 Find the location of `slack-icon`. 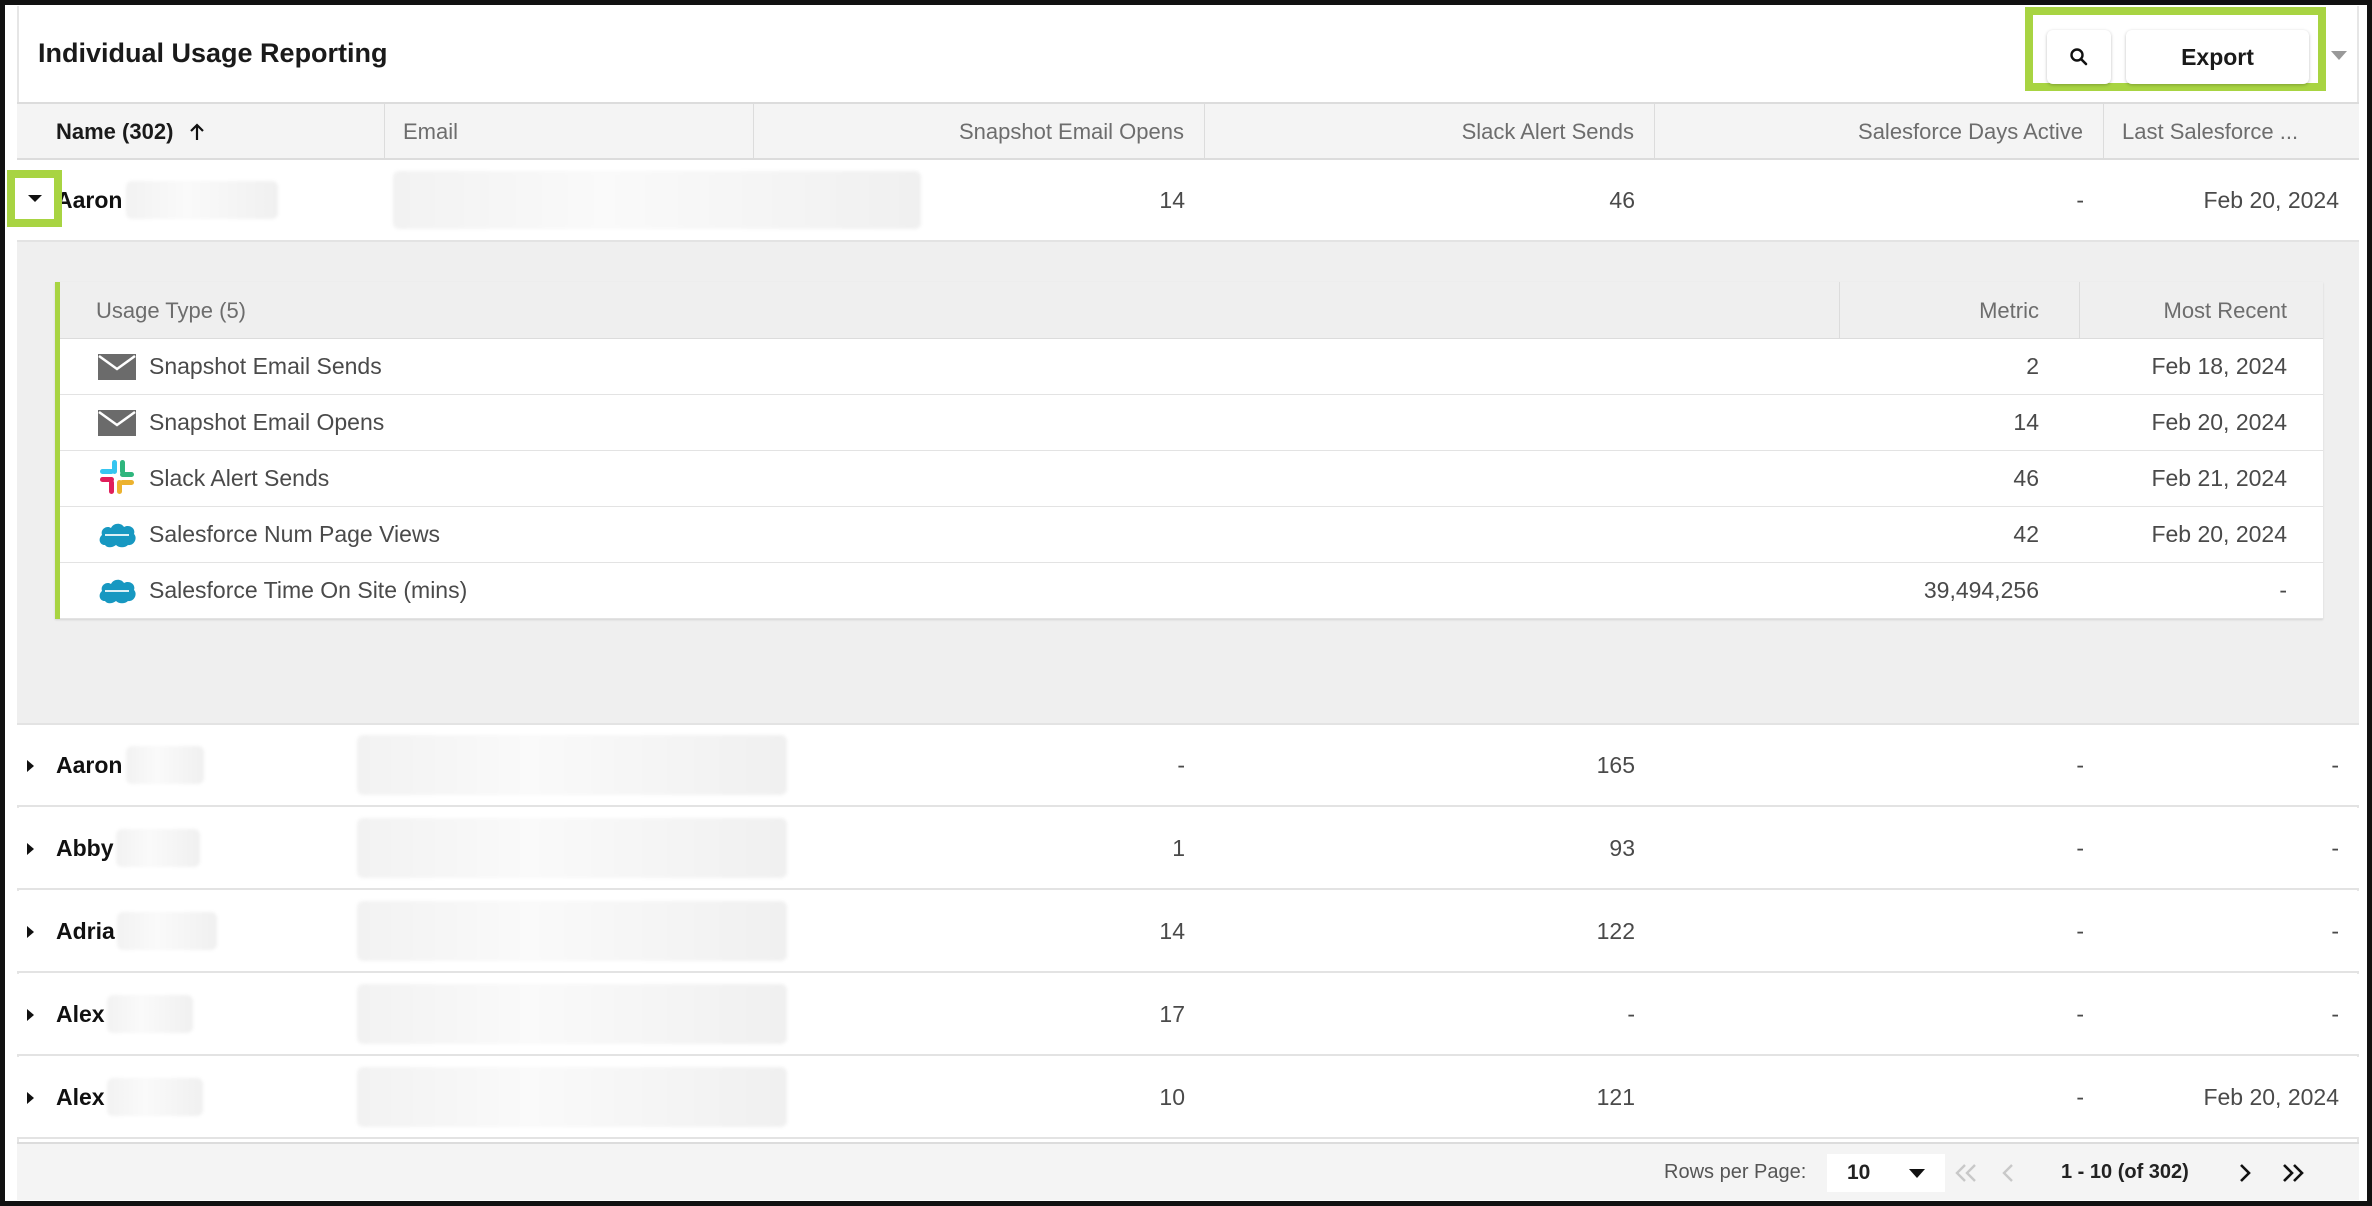

slack-icon is located at coordinates (117, 477).